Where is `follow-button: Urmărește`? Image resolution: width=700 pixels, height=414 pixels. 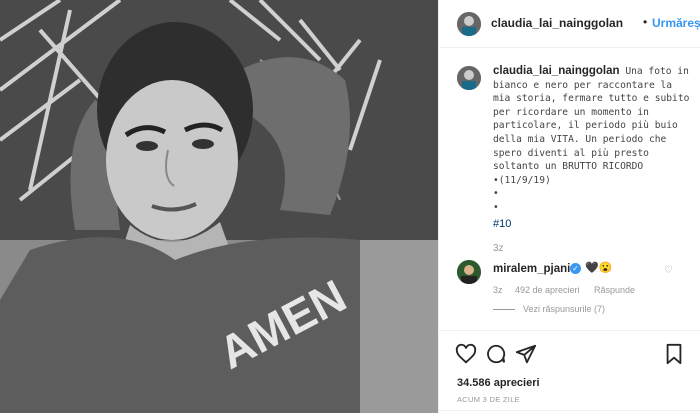 follow-button: Urmărește is located at coordinates (676, 23).